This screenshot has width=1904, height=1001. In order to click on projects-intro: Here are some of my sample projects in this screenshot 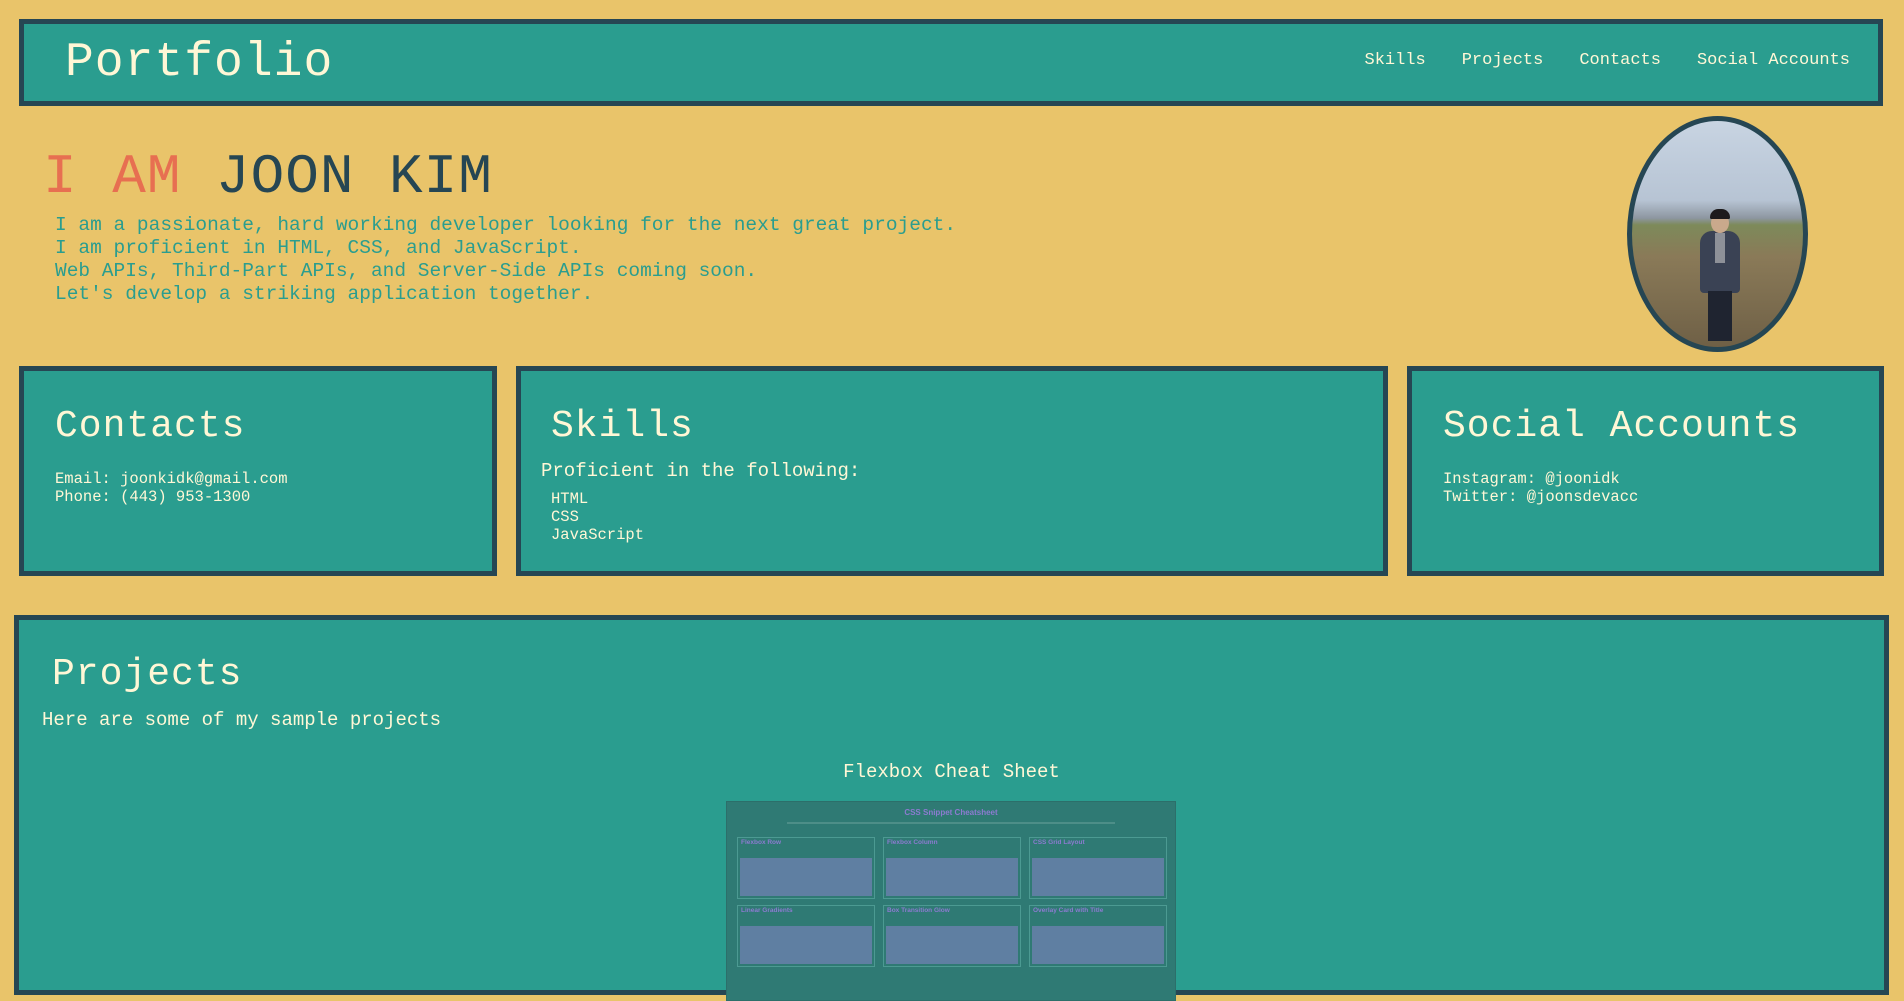, I will do `click(242, 720)`.